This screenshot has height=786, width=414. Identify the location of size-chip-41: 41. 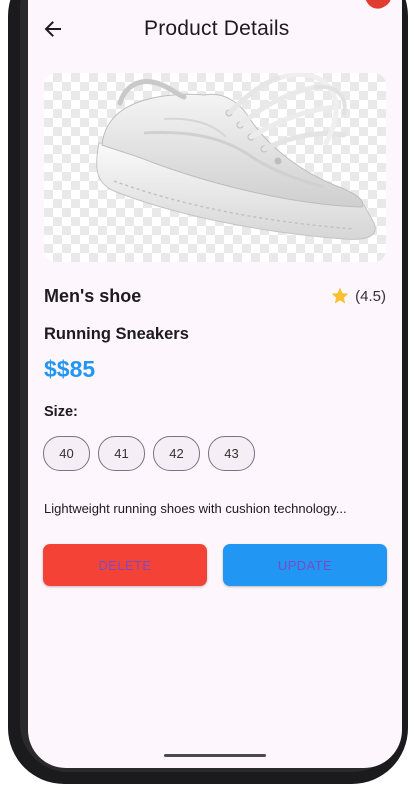
(121, 453).